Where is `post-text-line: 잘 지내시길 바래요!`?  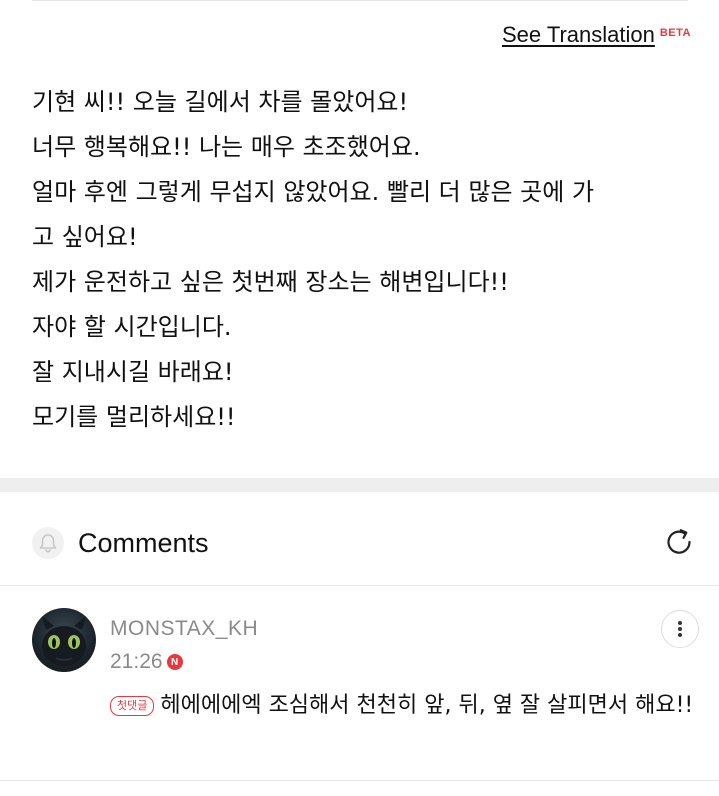
post-text-line: 잘 지내시길 바래요! is located at coordinates (133, 372).